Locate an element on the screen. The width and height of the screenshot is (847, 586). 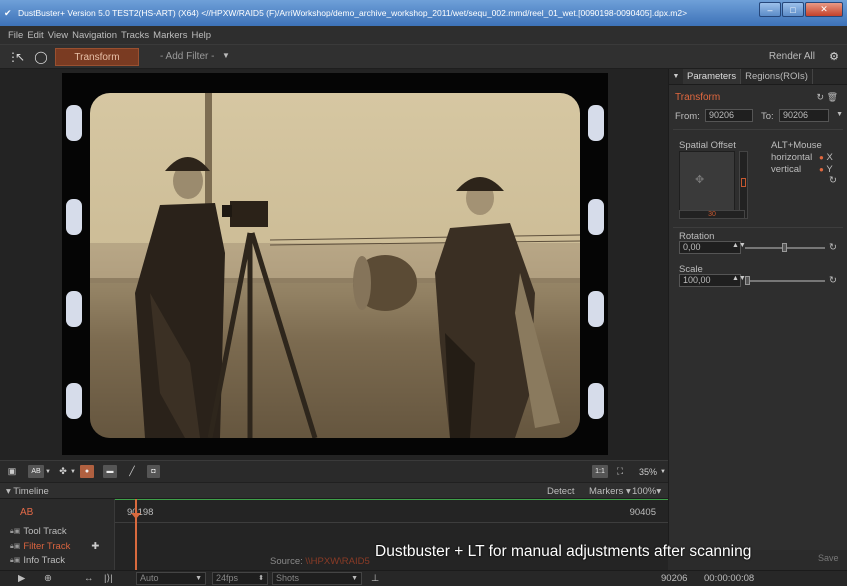
window-controls: – □ ✕ is located at coordinates (801, 9).